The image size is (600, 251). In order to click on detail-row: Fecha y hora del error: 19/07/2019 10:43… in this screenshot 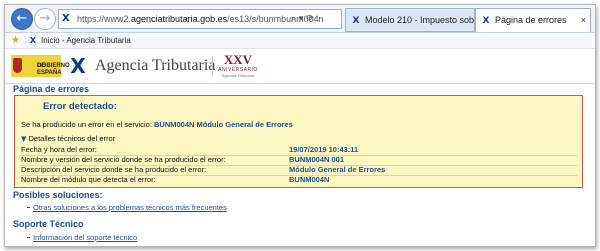, I will do `click(299, 150)`.